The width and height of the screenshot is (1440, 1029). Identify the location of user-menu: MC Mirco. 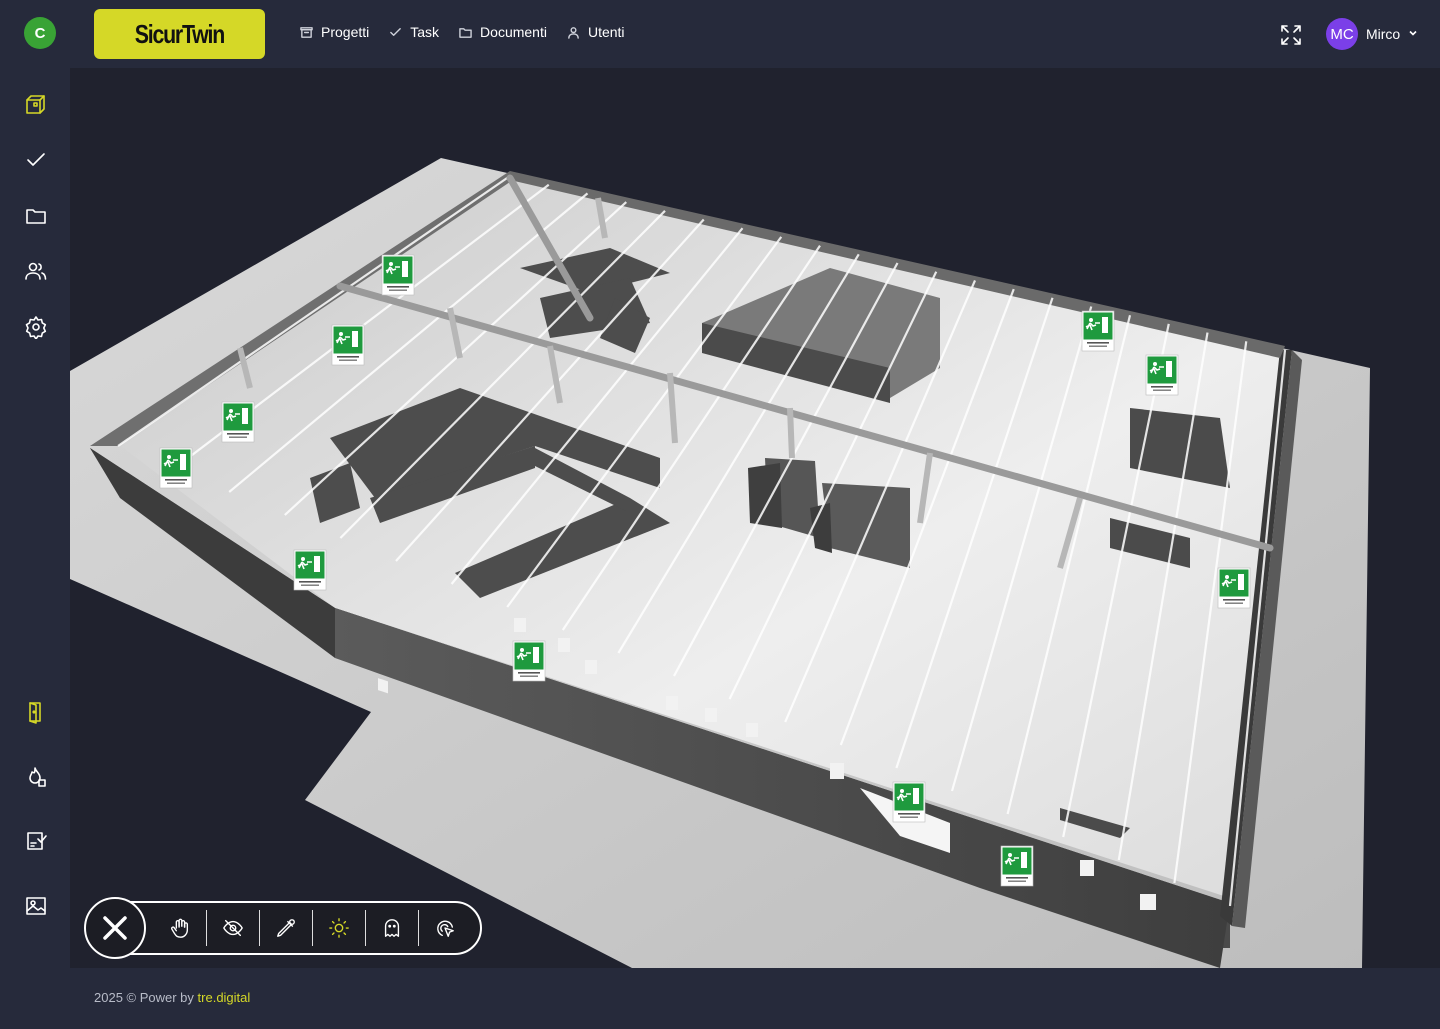
(1372, 34).